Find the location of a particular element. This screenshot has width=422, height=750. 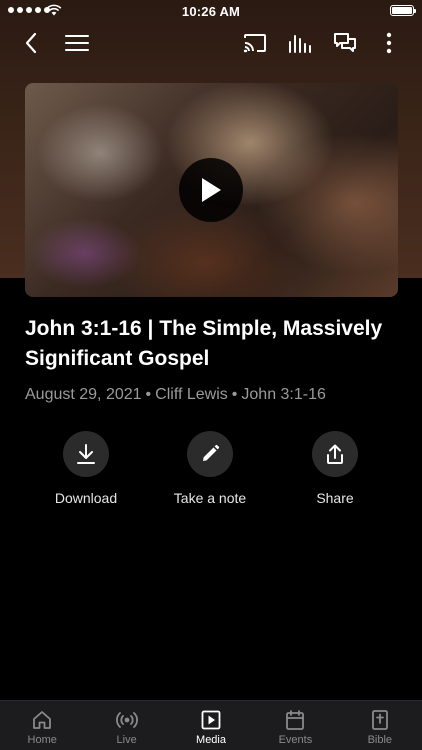

calendar-icon is located at coordinates (295, 720).